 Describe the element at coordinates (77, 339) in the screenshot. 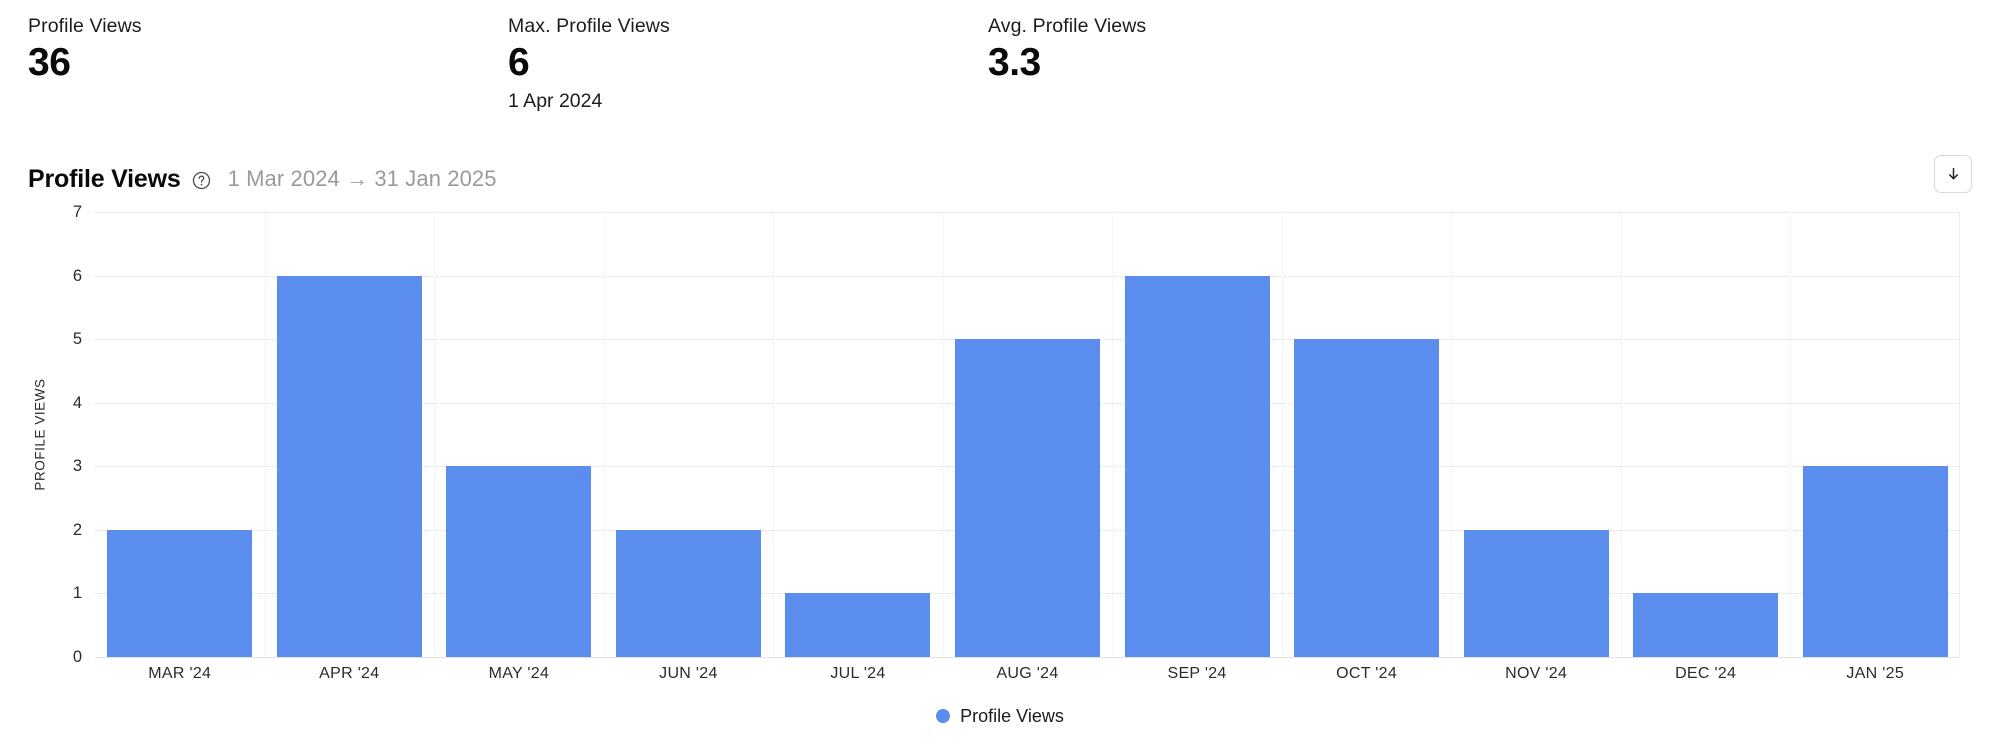

I see `y-axis-tick: 5` at that location.